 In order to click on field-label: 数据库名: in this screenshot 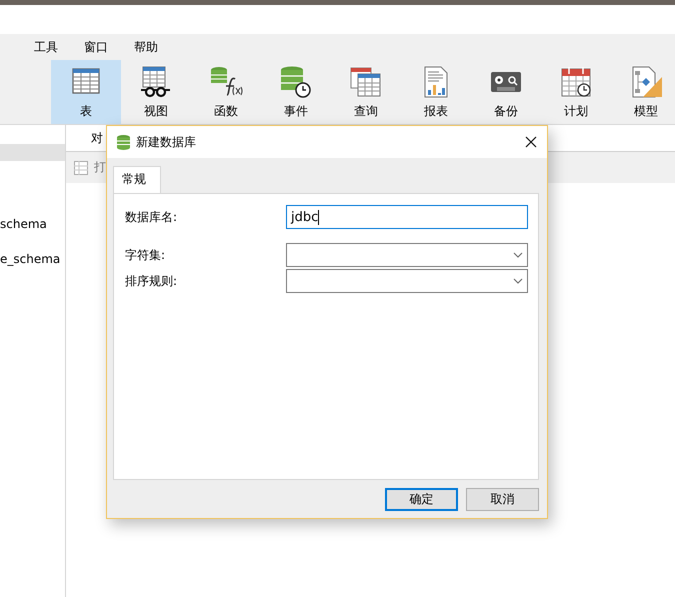, I will do `click(151, 217)`.